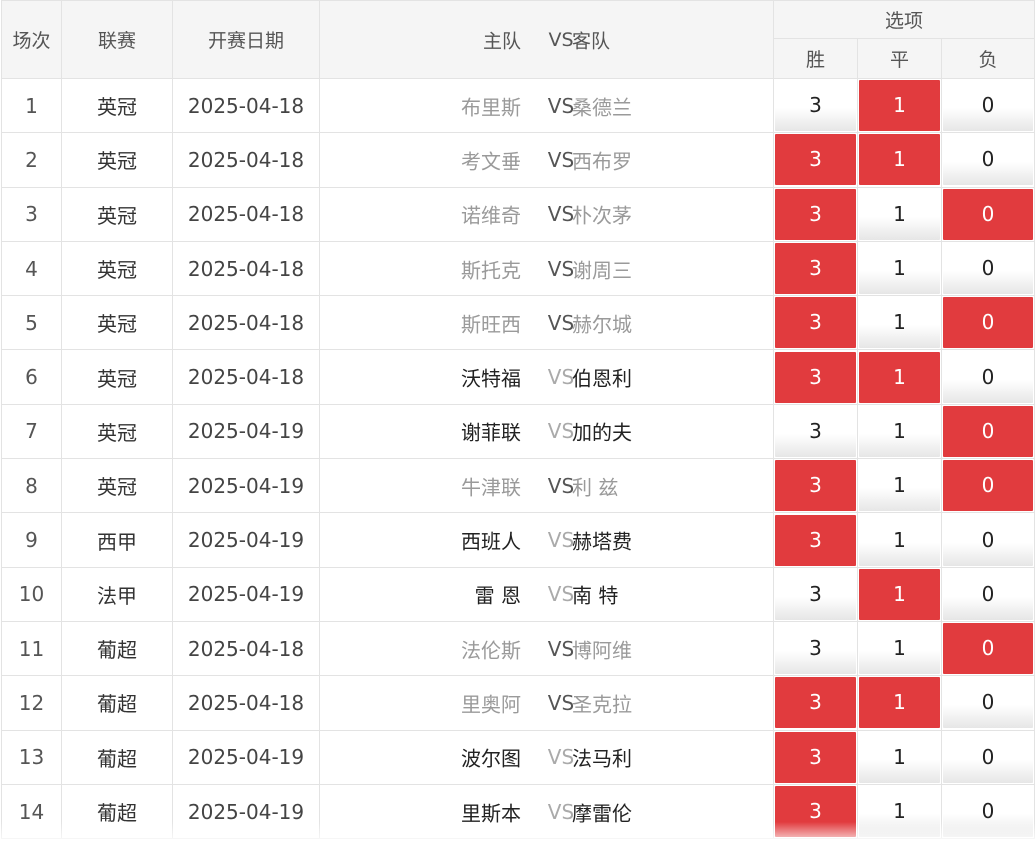 The height and width of the screenshot is (847, 1035). What do you see at coordinates (246, 39) in the screenshot?
I see `header-date: 开赛日期` at bounding box center [246, 39].